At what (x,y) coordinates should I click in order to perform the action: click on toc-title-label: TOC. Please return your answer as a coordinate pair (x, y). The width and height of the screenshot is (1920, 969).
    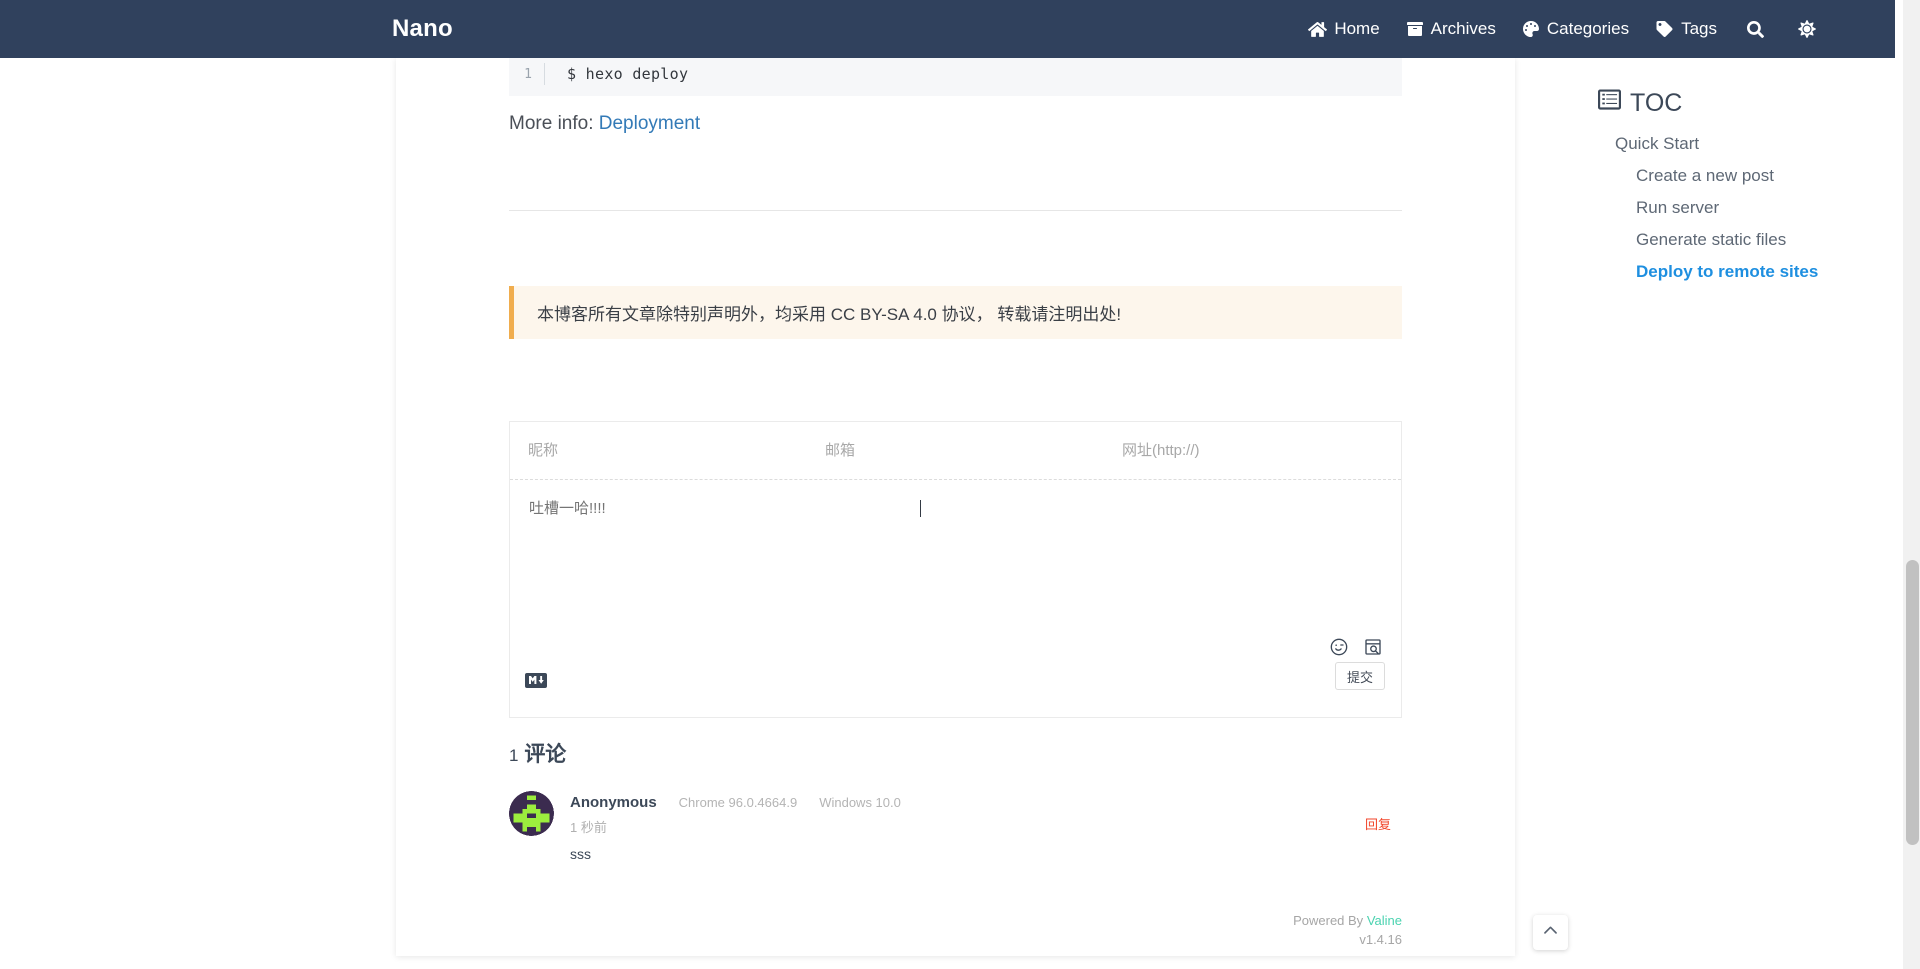
    Looking at the image, I should click on (1656, 102).